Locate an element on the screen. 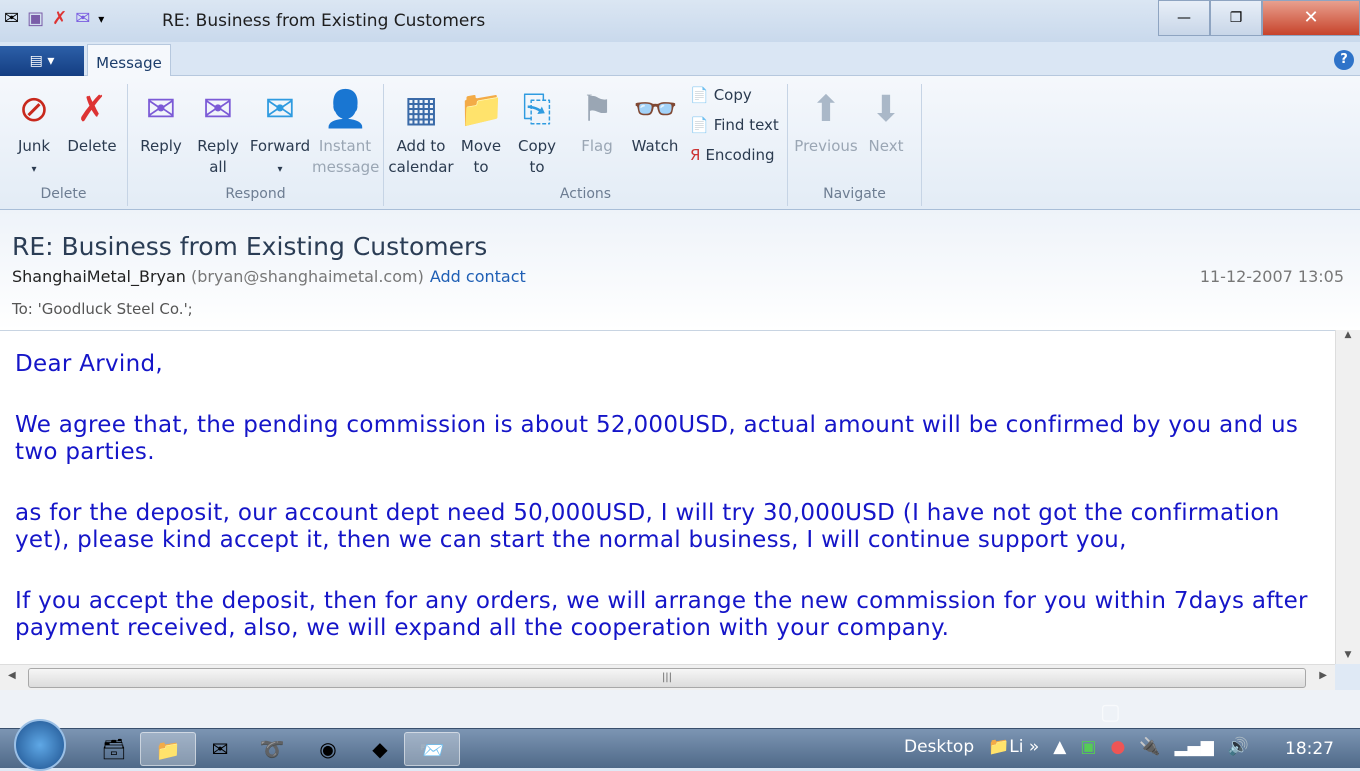  watch-label: Watch is located at coordinates (655, 146).